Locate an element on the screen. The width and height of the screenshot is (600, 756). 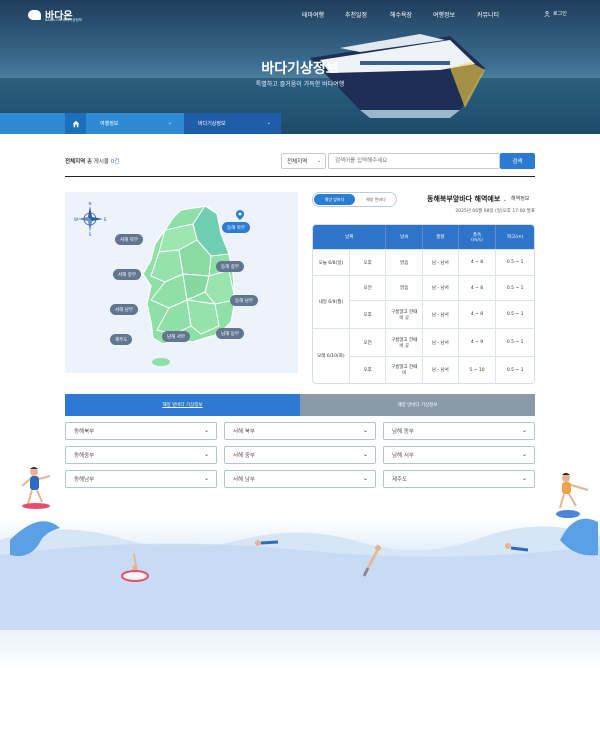
compass-w: W is located at coordinates (76, 219).